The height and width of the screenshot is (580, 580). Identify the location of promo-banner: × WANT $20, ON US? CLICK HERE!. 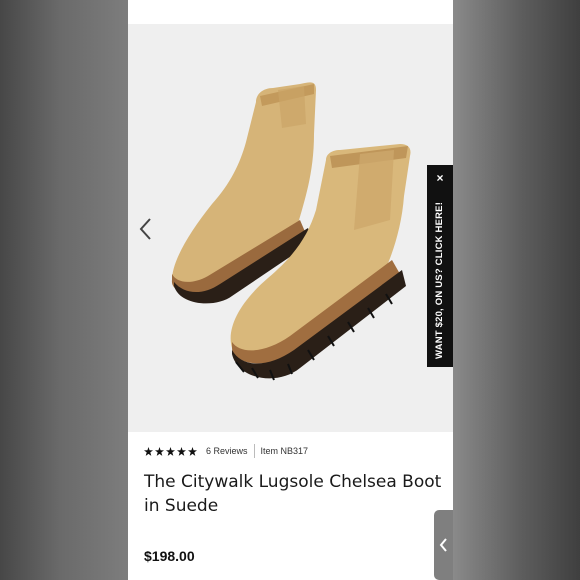
(440, 266).